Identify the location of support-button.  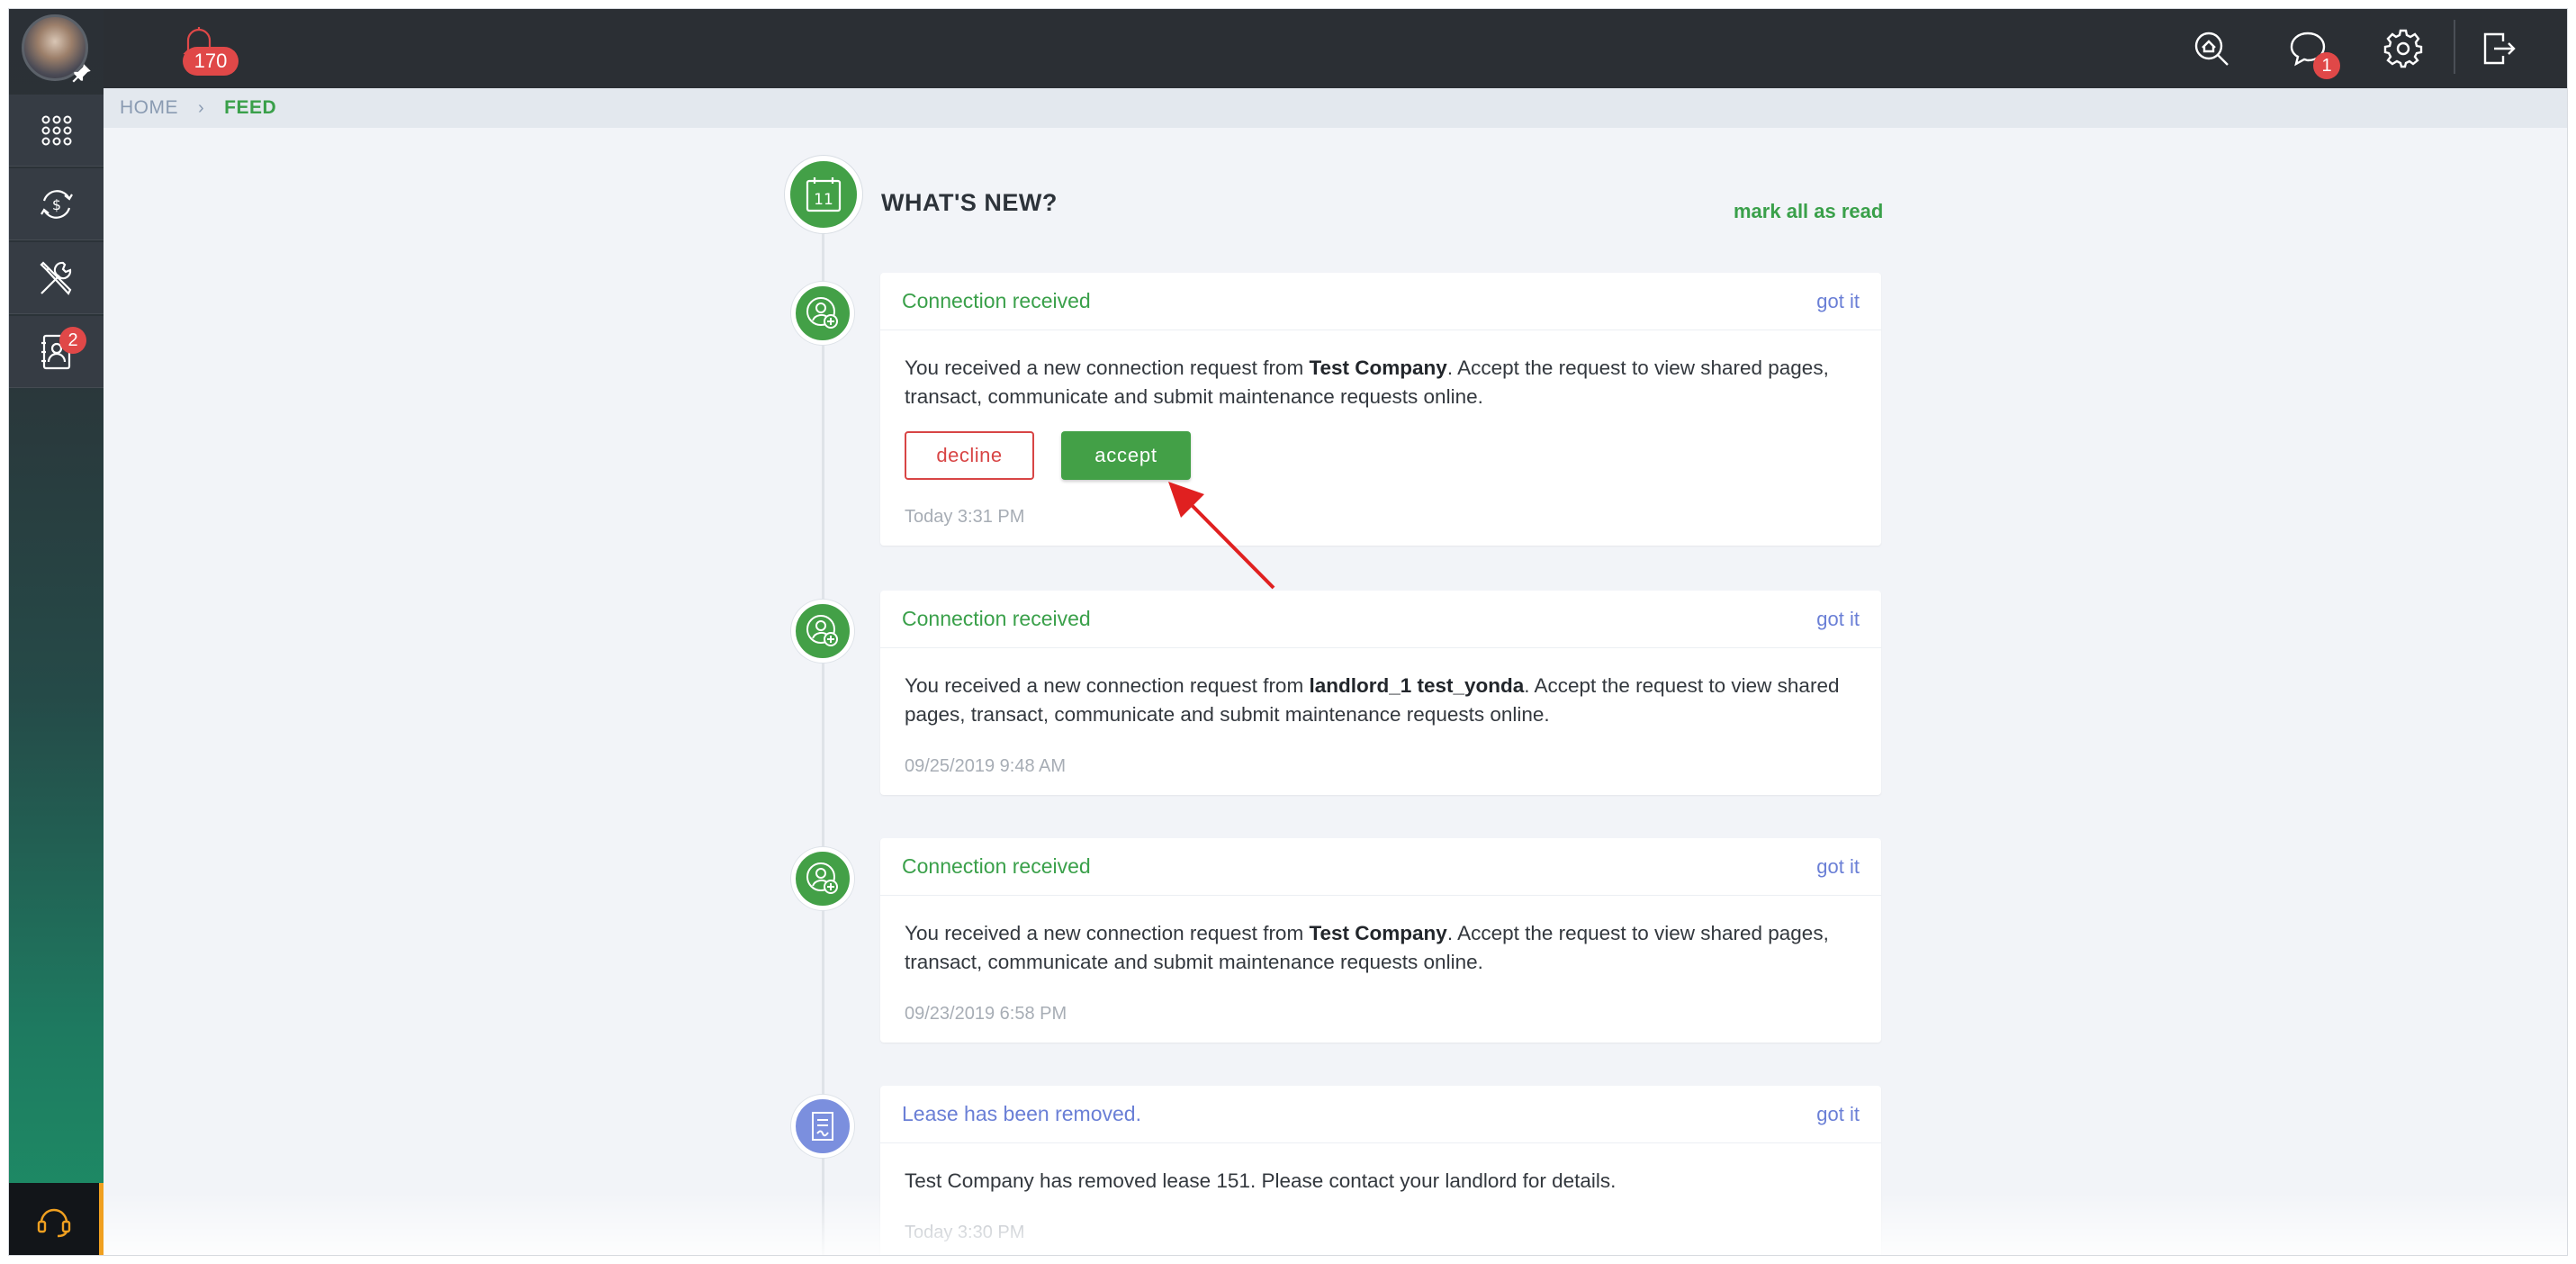
(56, 1219).